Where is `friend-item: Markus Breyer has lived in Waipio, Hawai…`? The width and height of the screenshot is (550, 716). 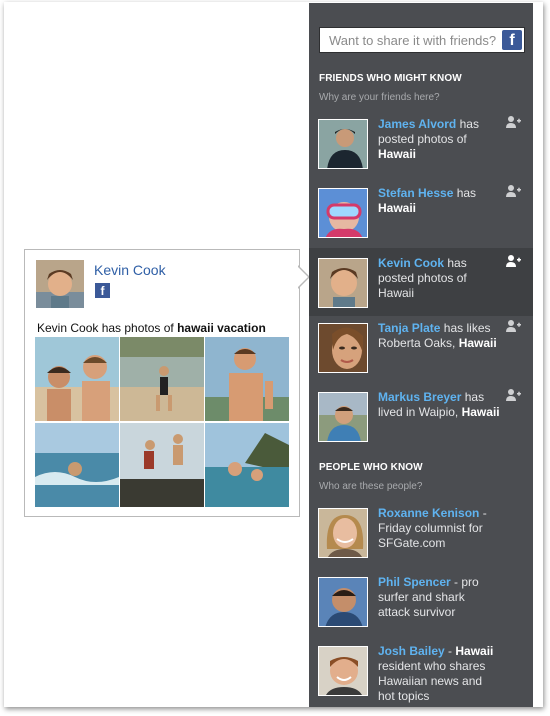
friend-item: Markus Breyer has lived in Waipio, Hawai… is located at coordinates (421, 422).